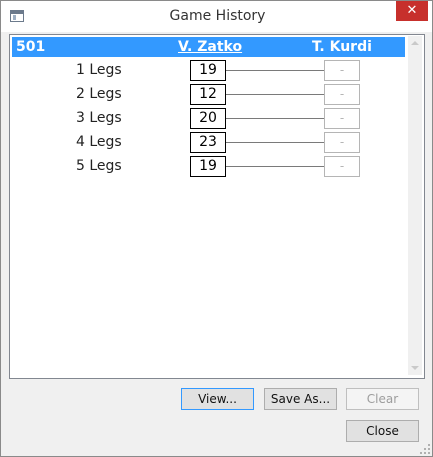 This screenshot has width=433, height=457. I want to click on player1-score: 12, so click(208, 94).